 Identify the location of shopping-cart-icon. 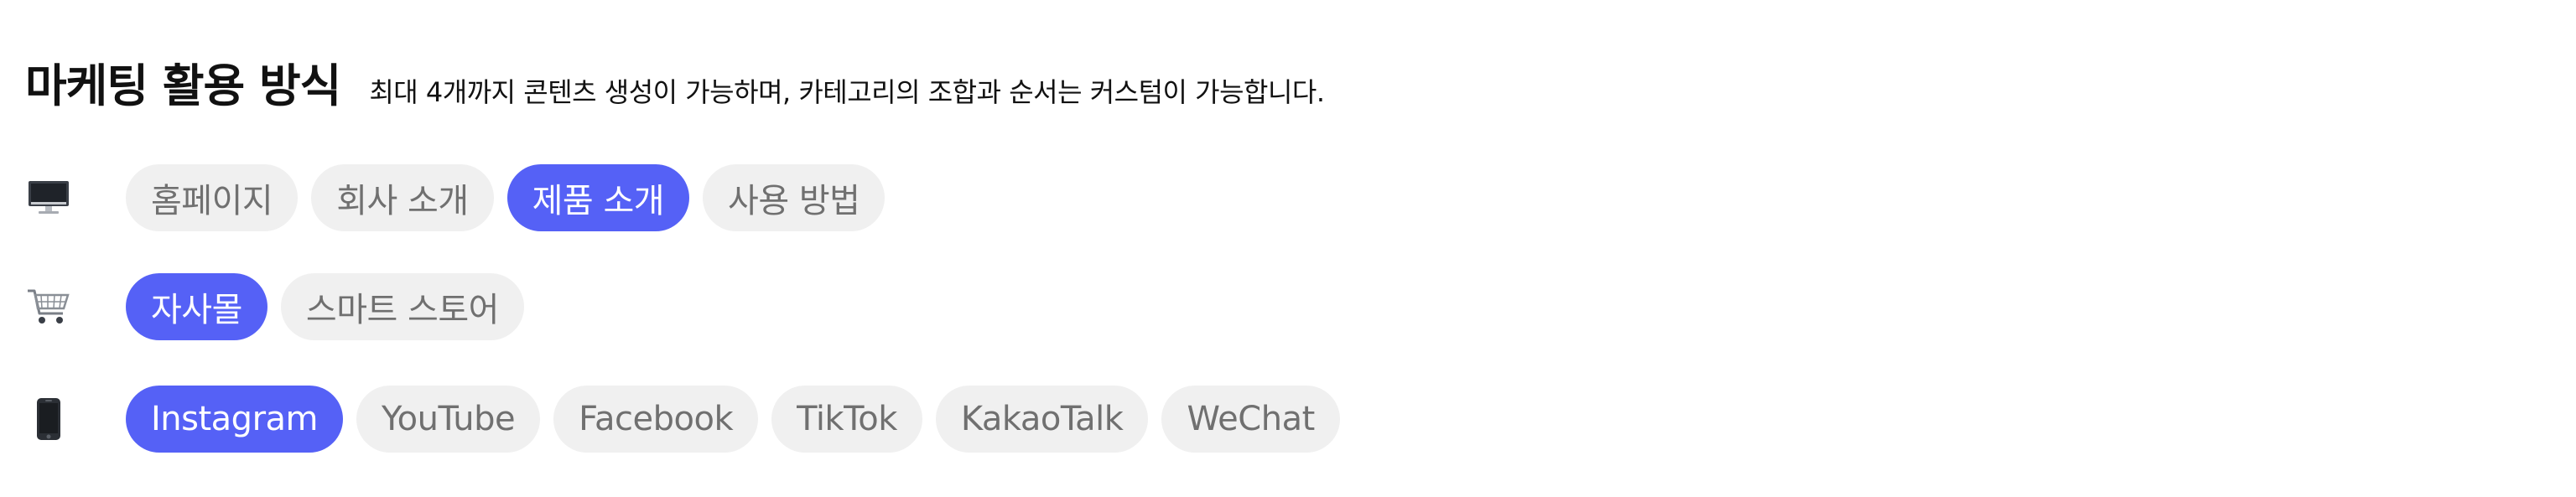
(48, 306).